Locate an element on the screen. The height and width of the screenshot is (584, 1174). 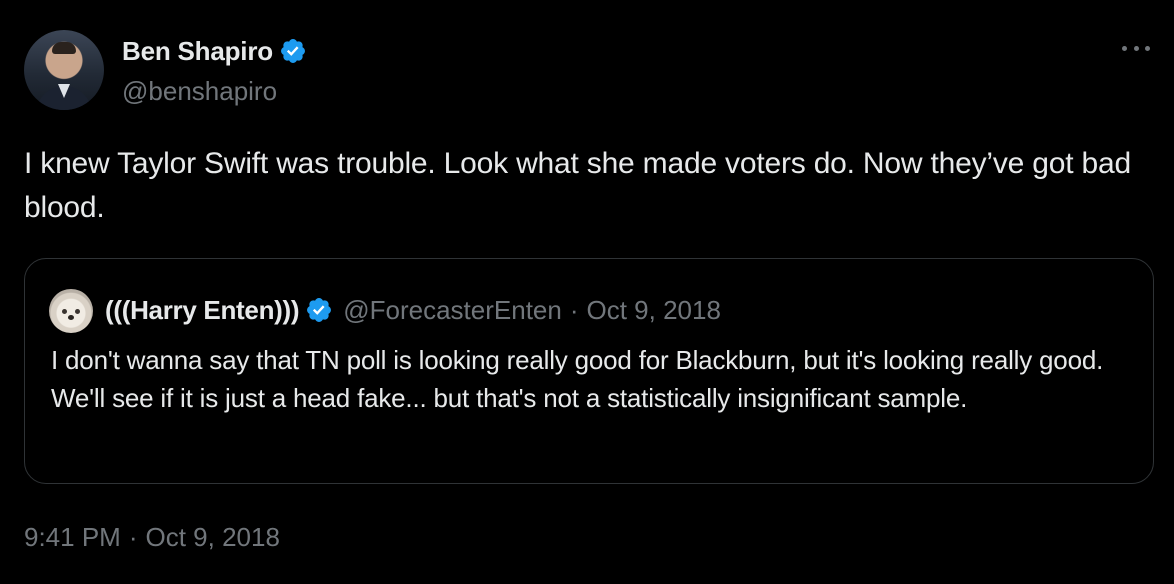
quoted-author-display-name: (((Harry Enten))) is located at coordinates (202, 309).